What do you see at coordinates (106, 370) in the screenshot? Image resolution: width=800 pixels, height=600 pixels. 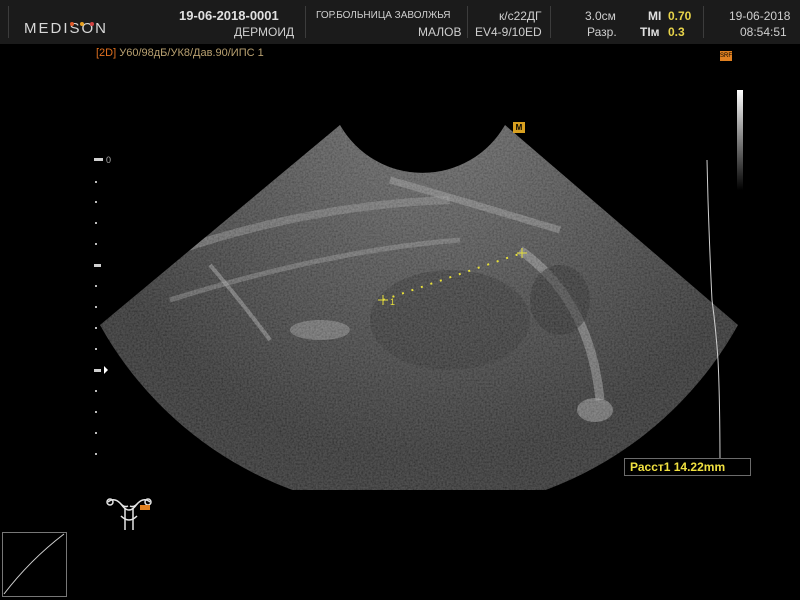 I see `focus-marker-icon` at bounding box center [106, 370].